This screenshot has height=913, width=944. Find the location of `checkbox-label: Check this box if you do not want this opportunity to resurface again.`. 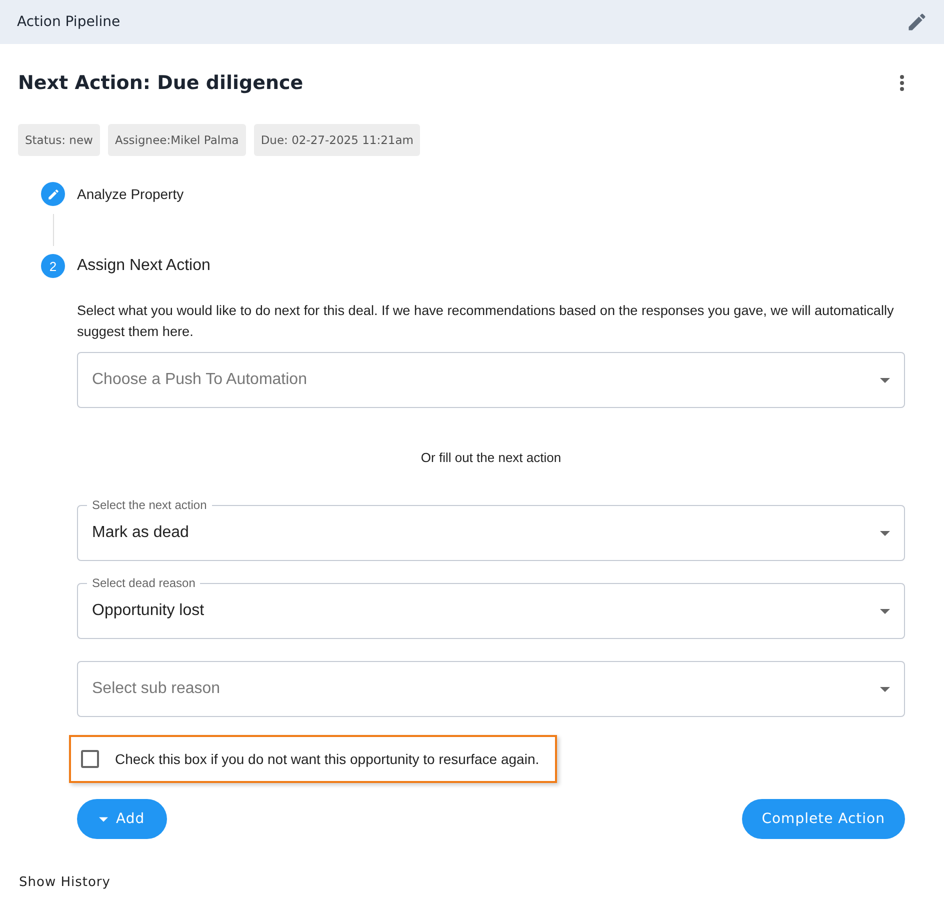

checkbox-label: Check this box if you do not want this opportunity to resurface again. is located at coordinates (327, 759).